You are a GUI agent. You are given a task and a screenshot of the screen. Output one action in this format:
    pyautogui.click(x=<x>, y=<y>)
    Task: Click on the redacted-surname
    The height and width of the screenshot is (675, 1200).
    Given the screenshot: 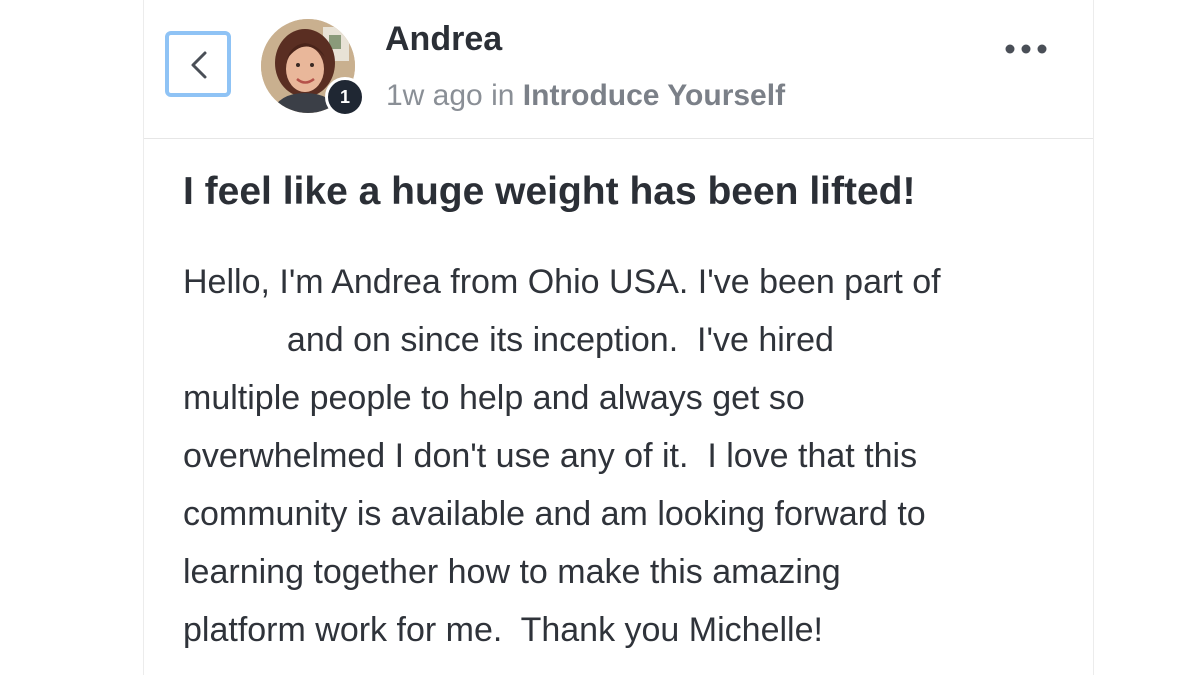 What is the action you would take?
    pyautogui.click(x=582, y=42)
    